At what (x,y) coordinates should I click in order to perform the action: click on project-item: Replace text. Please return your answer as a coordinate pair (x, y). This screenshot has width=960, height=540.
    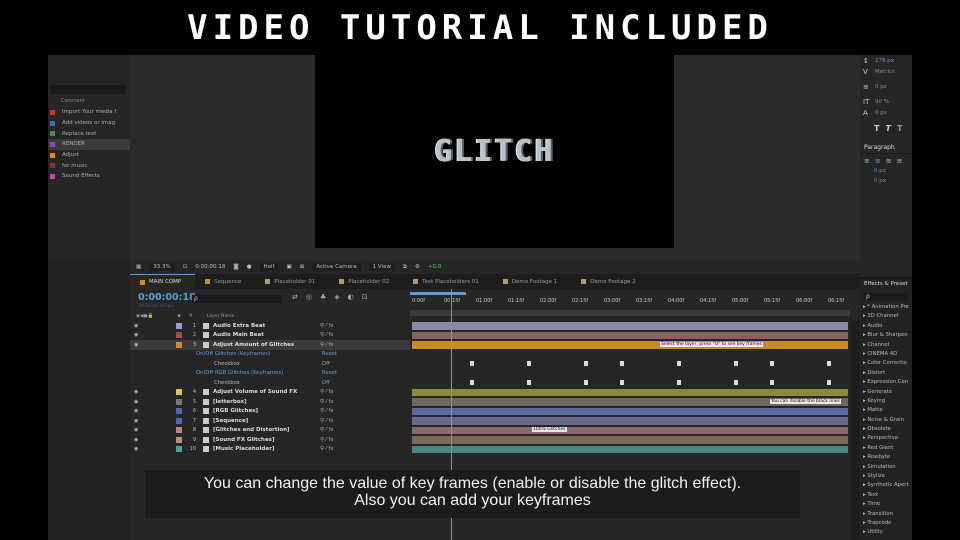
    Looking at the image, I should click on (89, 133).